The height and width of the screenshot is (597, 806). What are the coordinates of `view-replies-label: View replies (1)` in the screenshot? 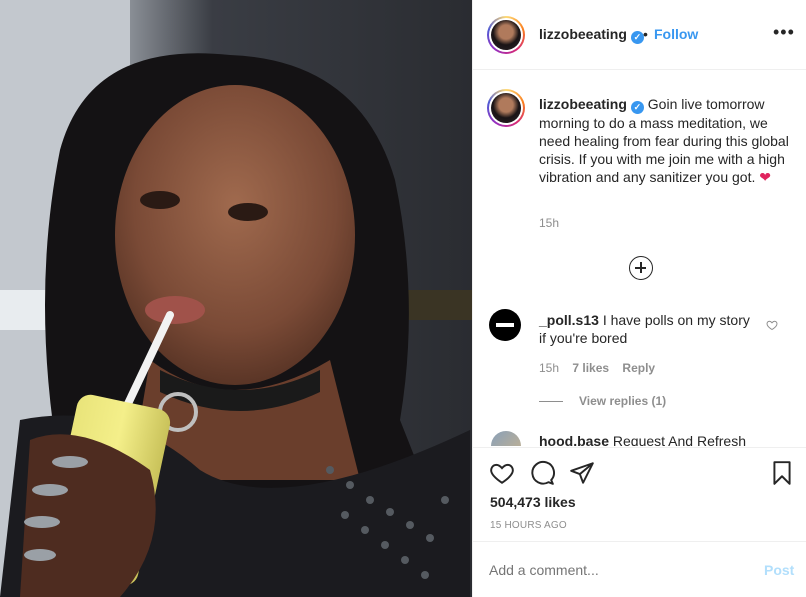 It's located at (623, 401).